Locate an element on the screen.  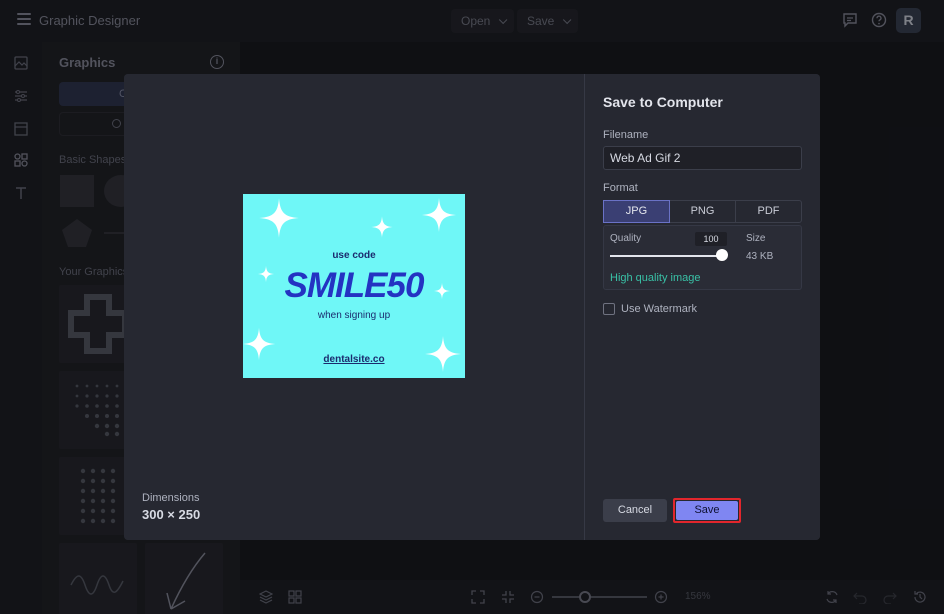
format-label: Format is located at coordinates (620, 188).